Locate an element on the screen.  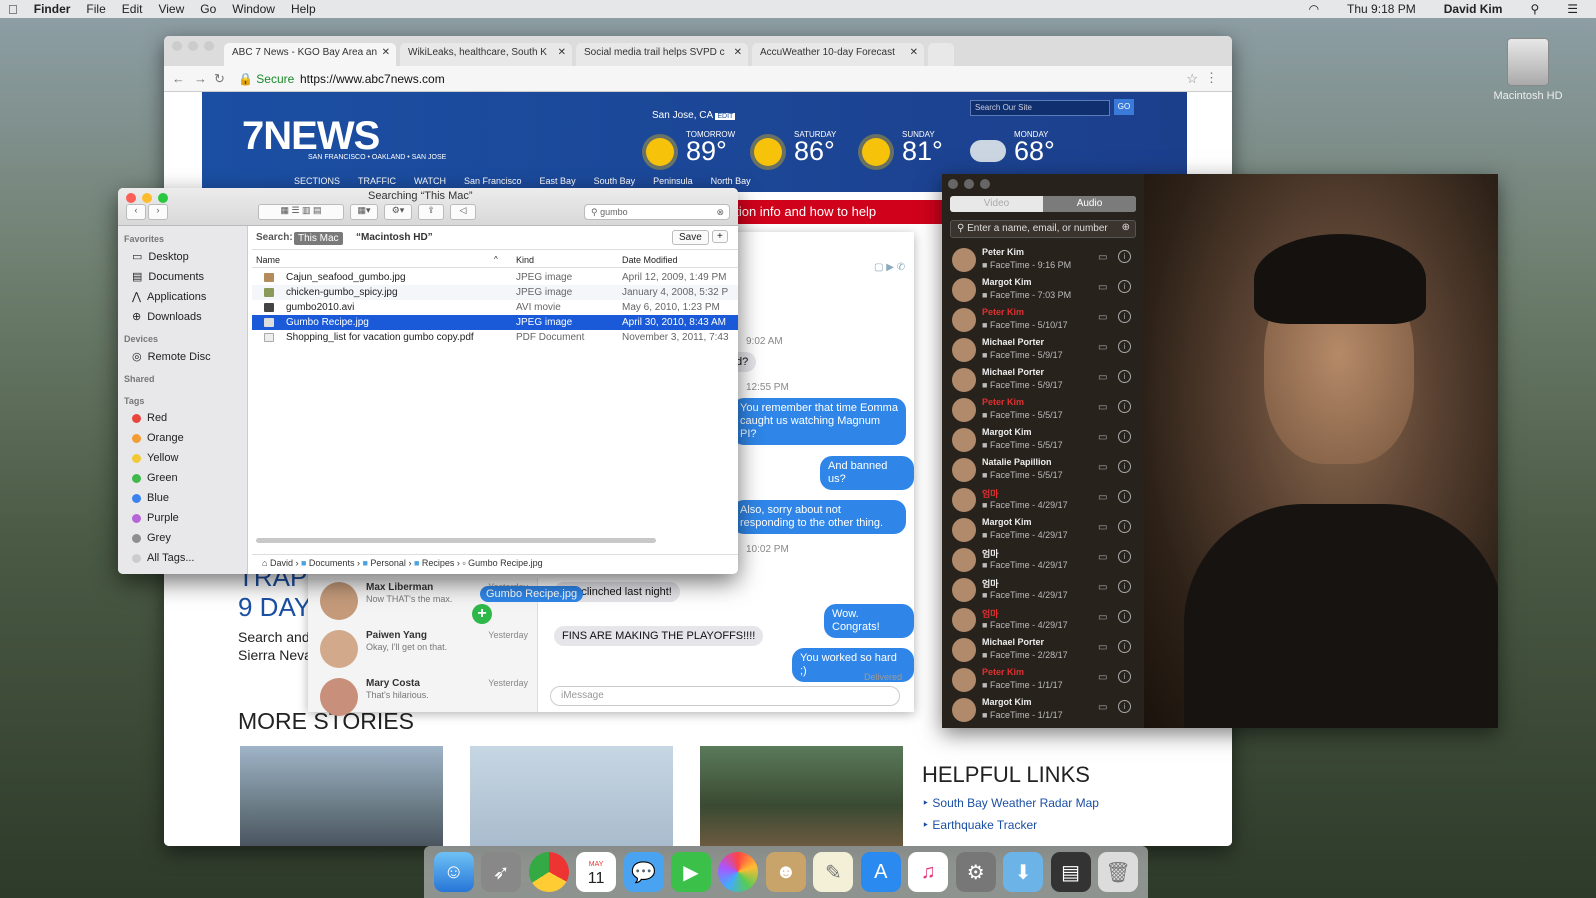
messages-dock-icon: 💬 is located at coordinates (643, 872).